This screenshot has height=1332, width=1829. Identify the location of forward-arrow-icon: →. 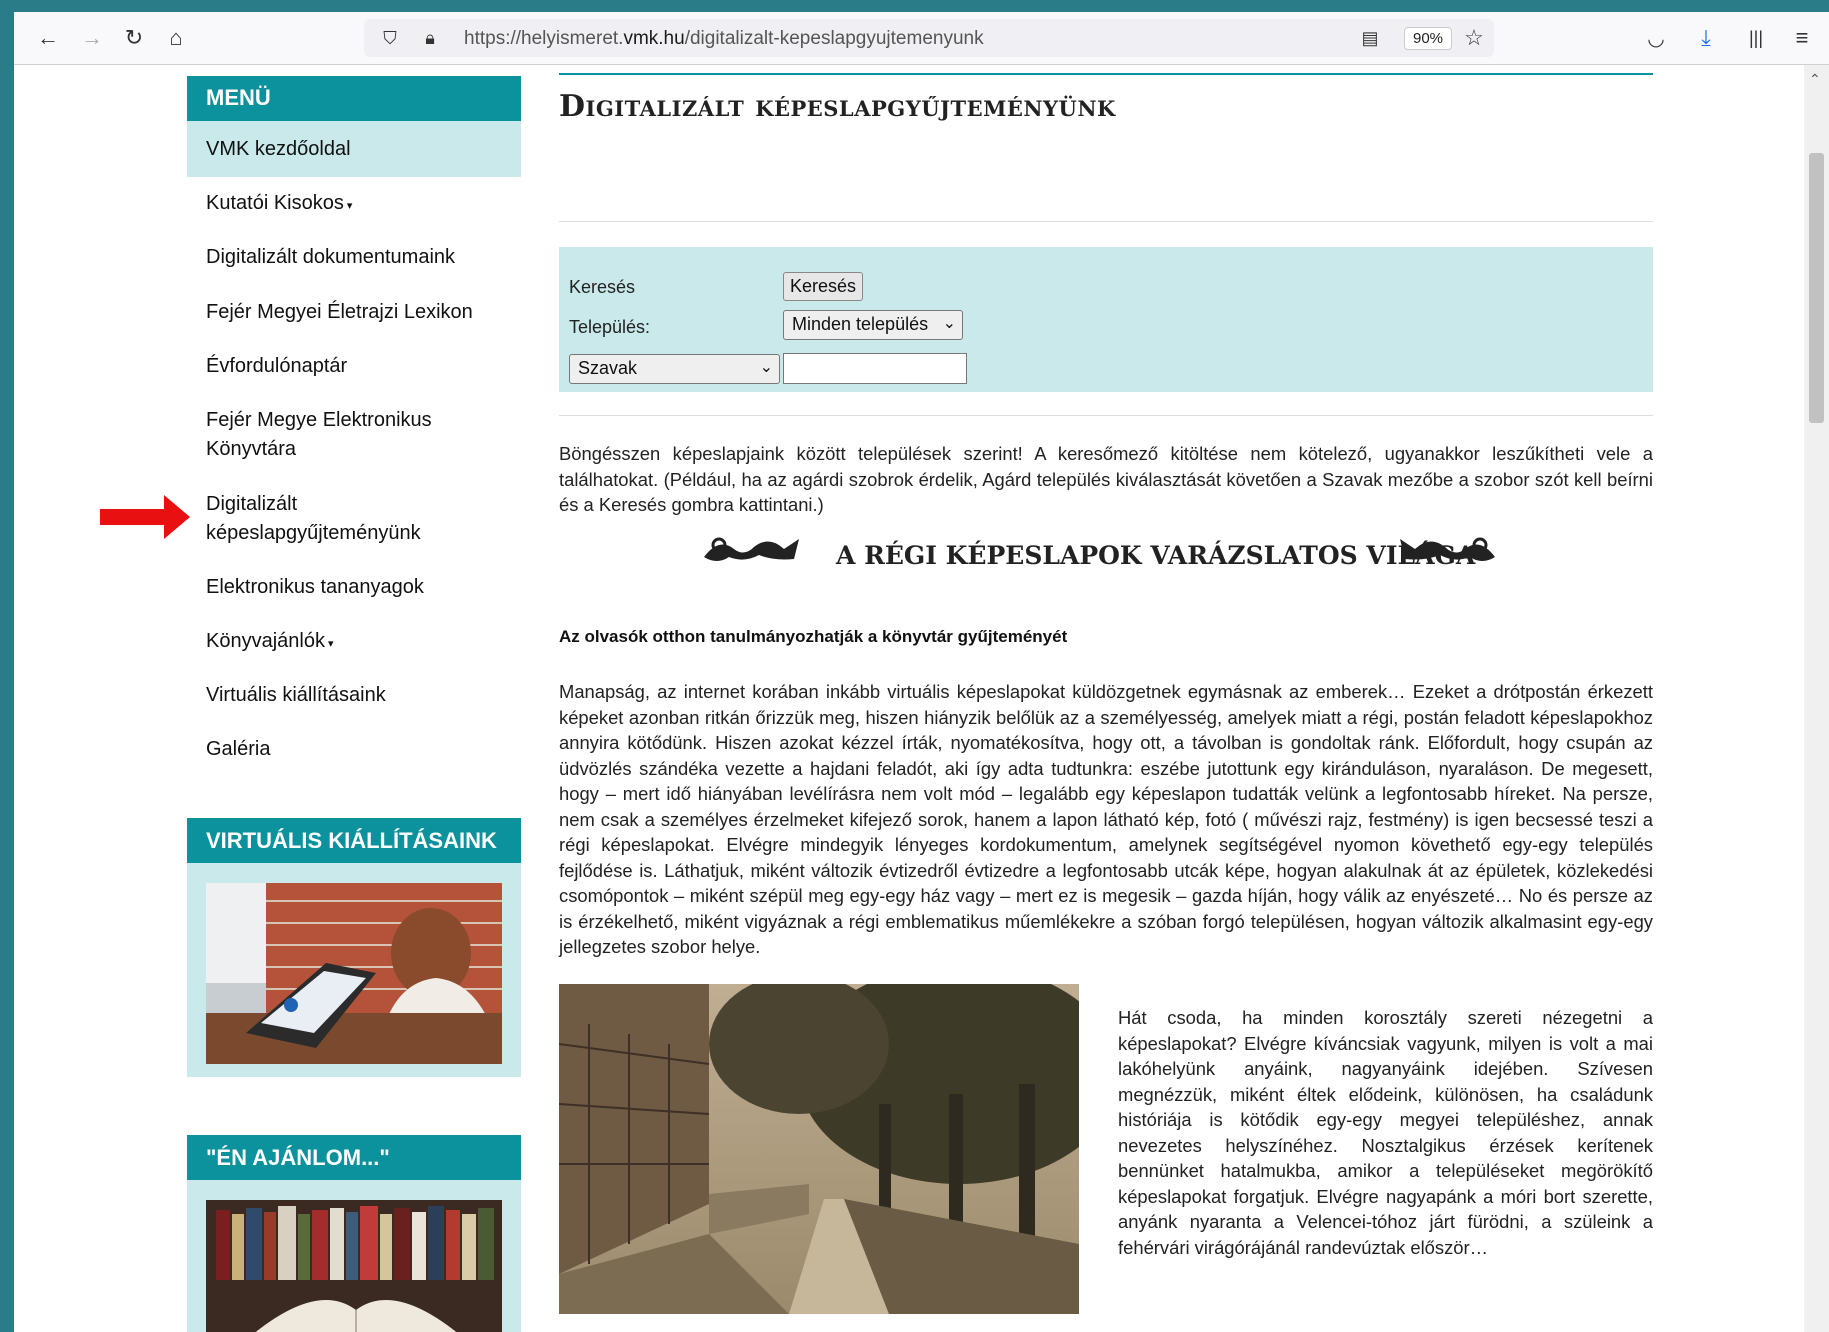
(92, 38).